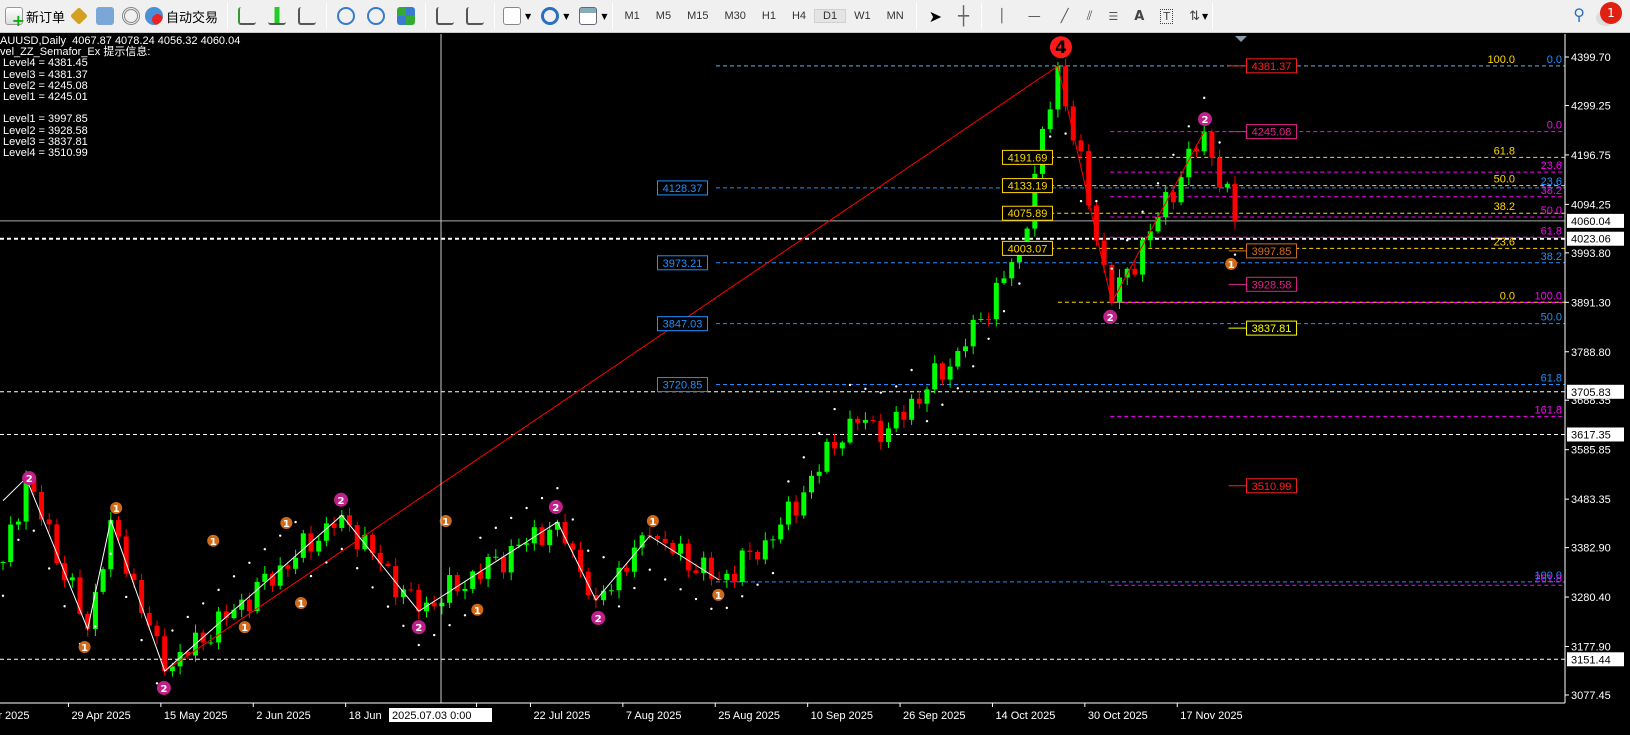 Image resolution: width=1630 pixels, height=735 pixels. Describe the element at coordinates (1548, 410) in the screenshot. I see `fib-label: 161.8` at that location.